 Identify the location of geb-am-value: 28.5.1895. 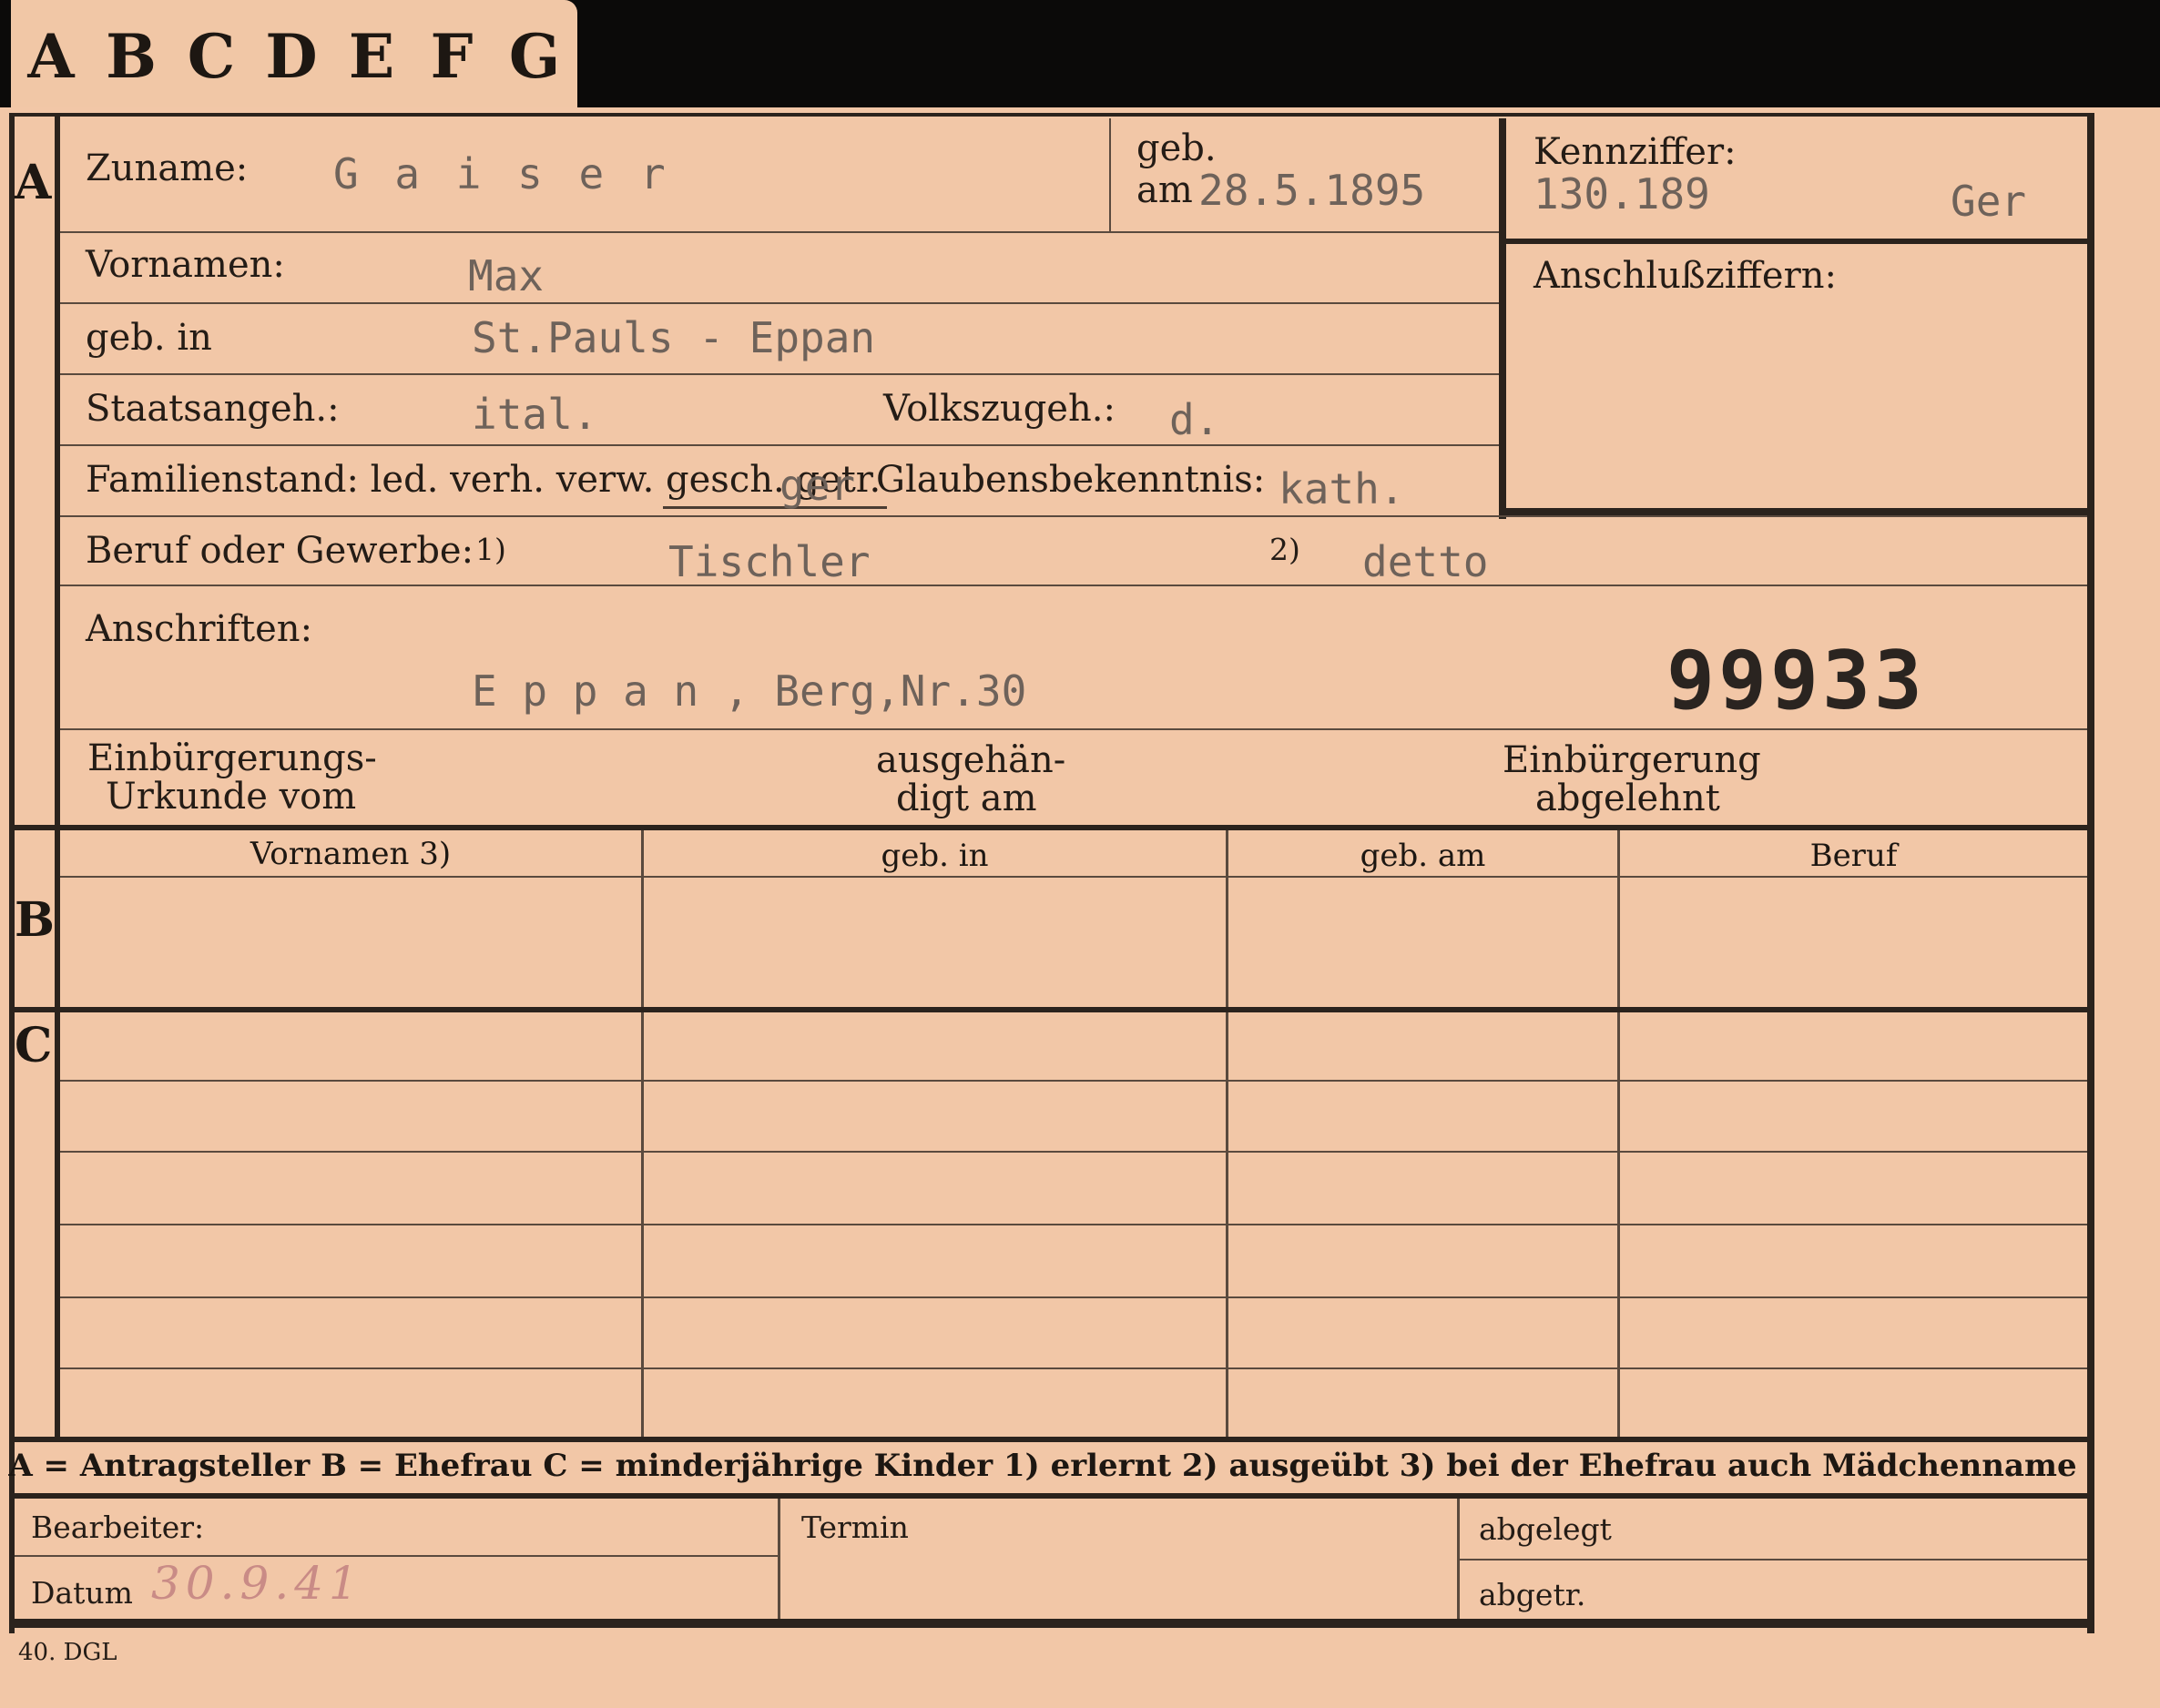
(1312, 191).